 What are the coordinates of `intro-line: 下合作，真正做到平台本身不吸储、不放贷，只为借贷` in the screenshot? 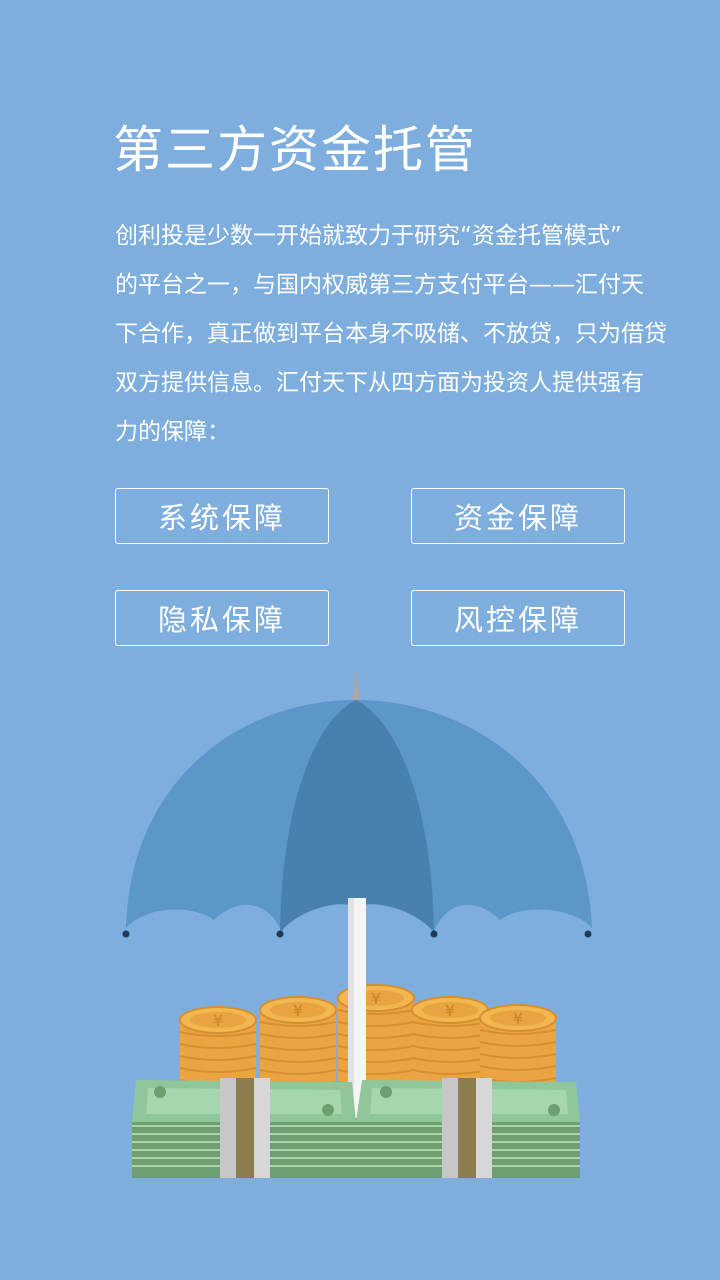 It's located at (391, 334).